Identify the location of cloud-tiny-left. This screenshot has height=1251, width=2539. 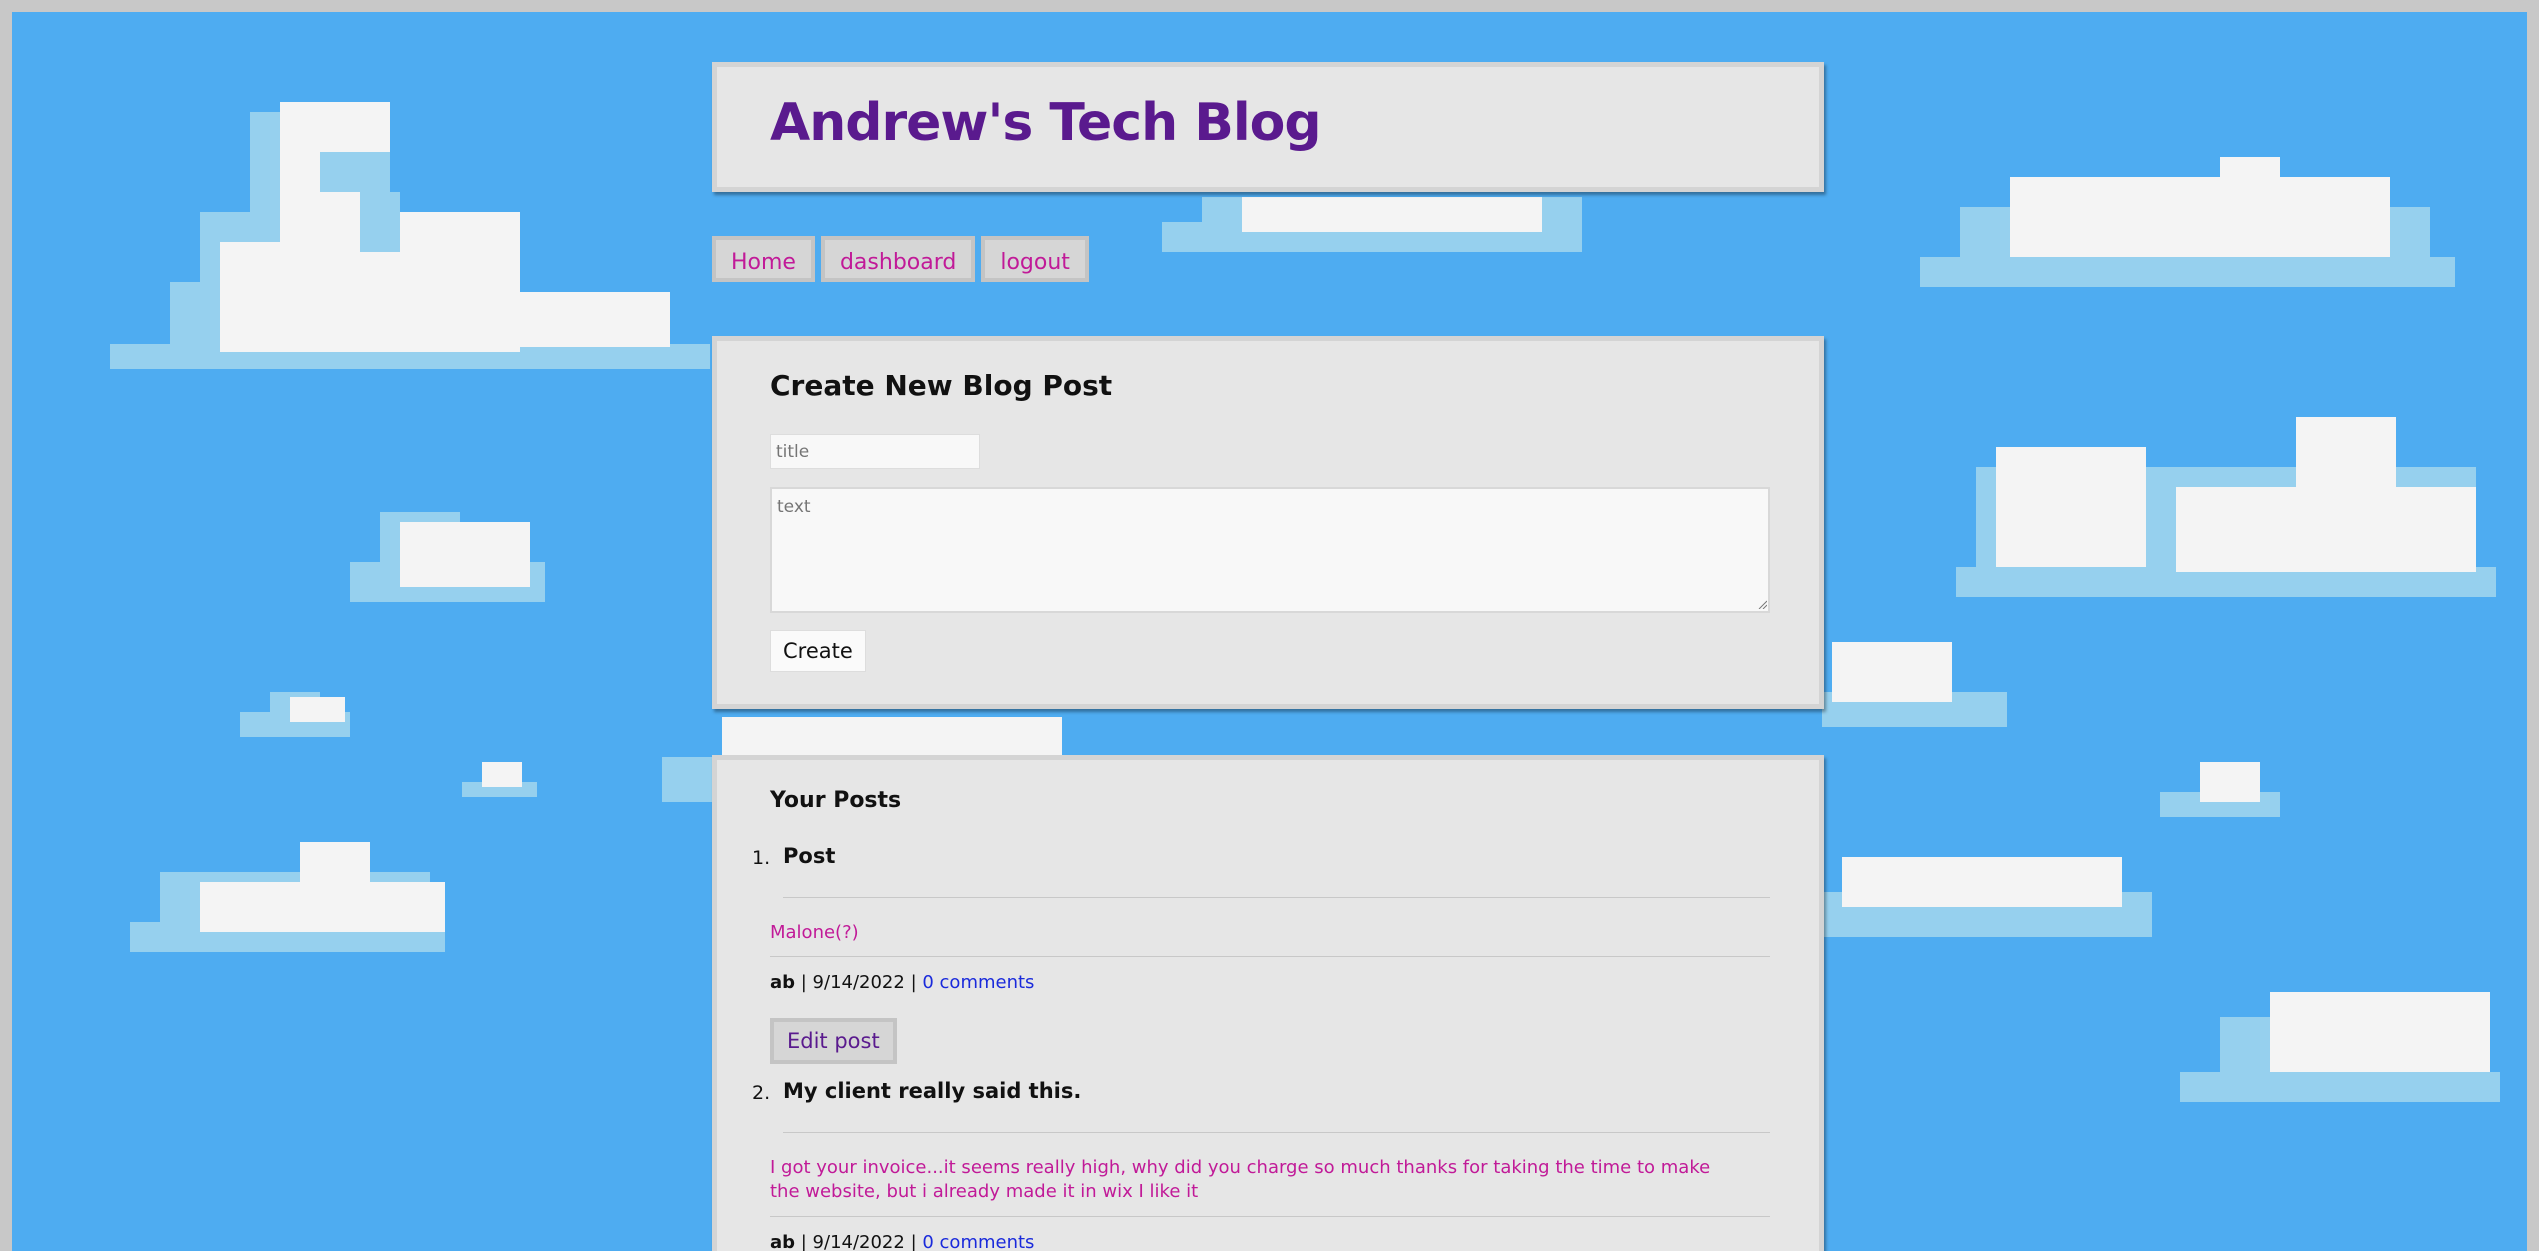
(295, 714).